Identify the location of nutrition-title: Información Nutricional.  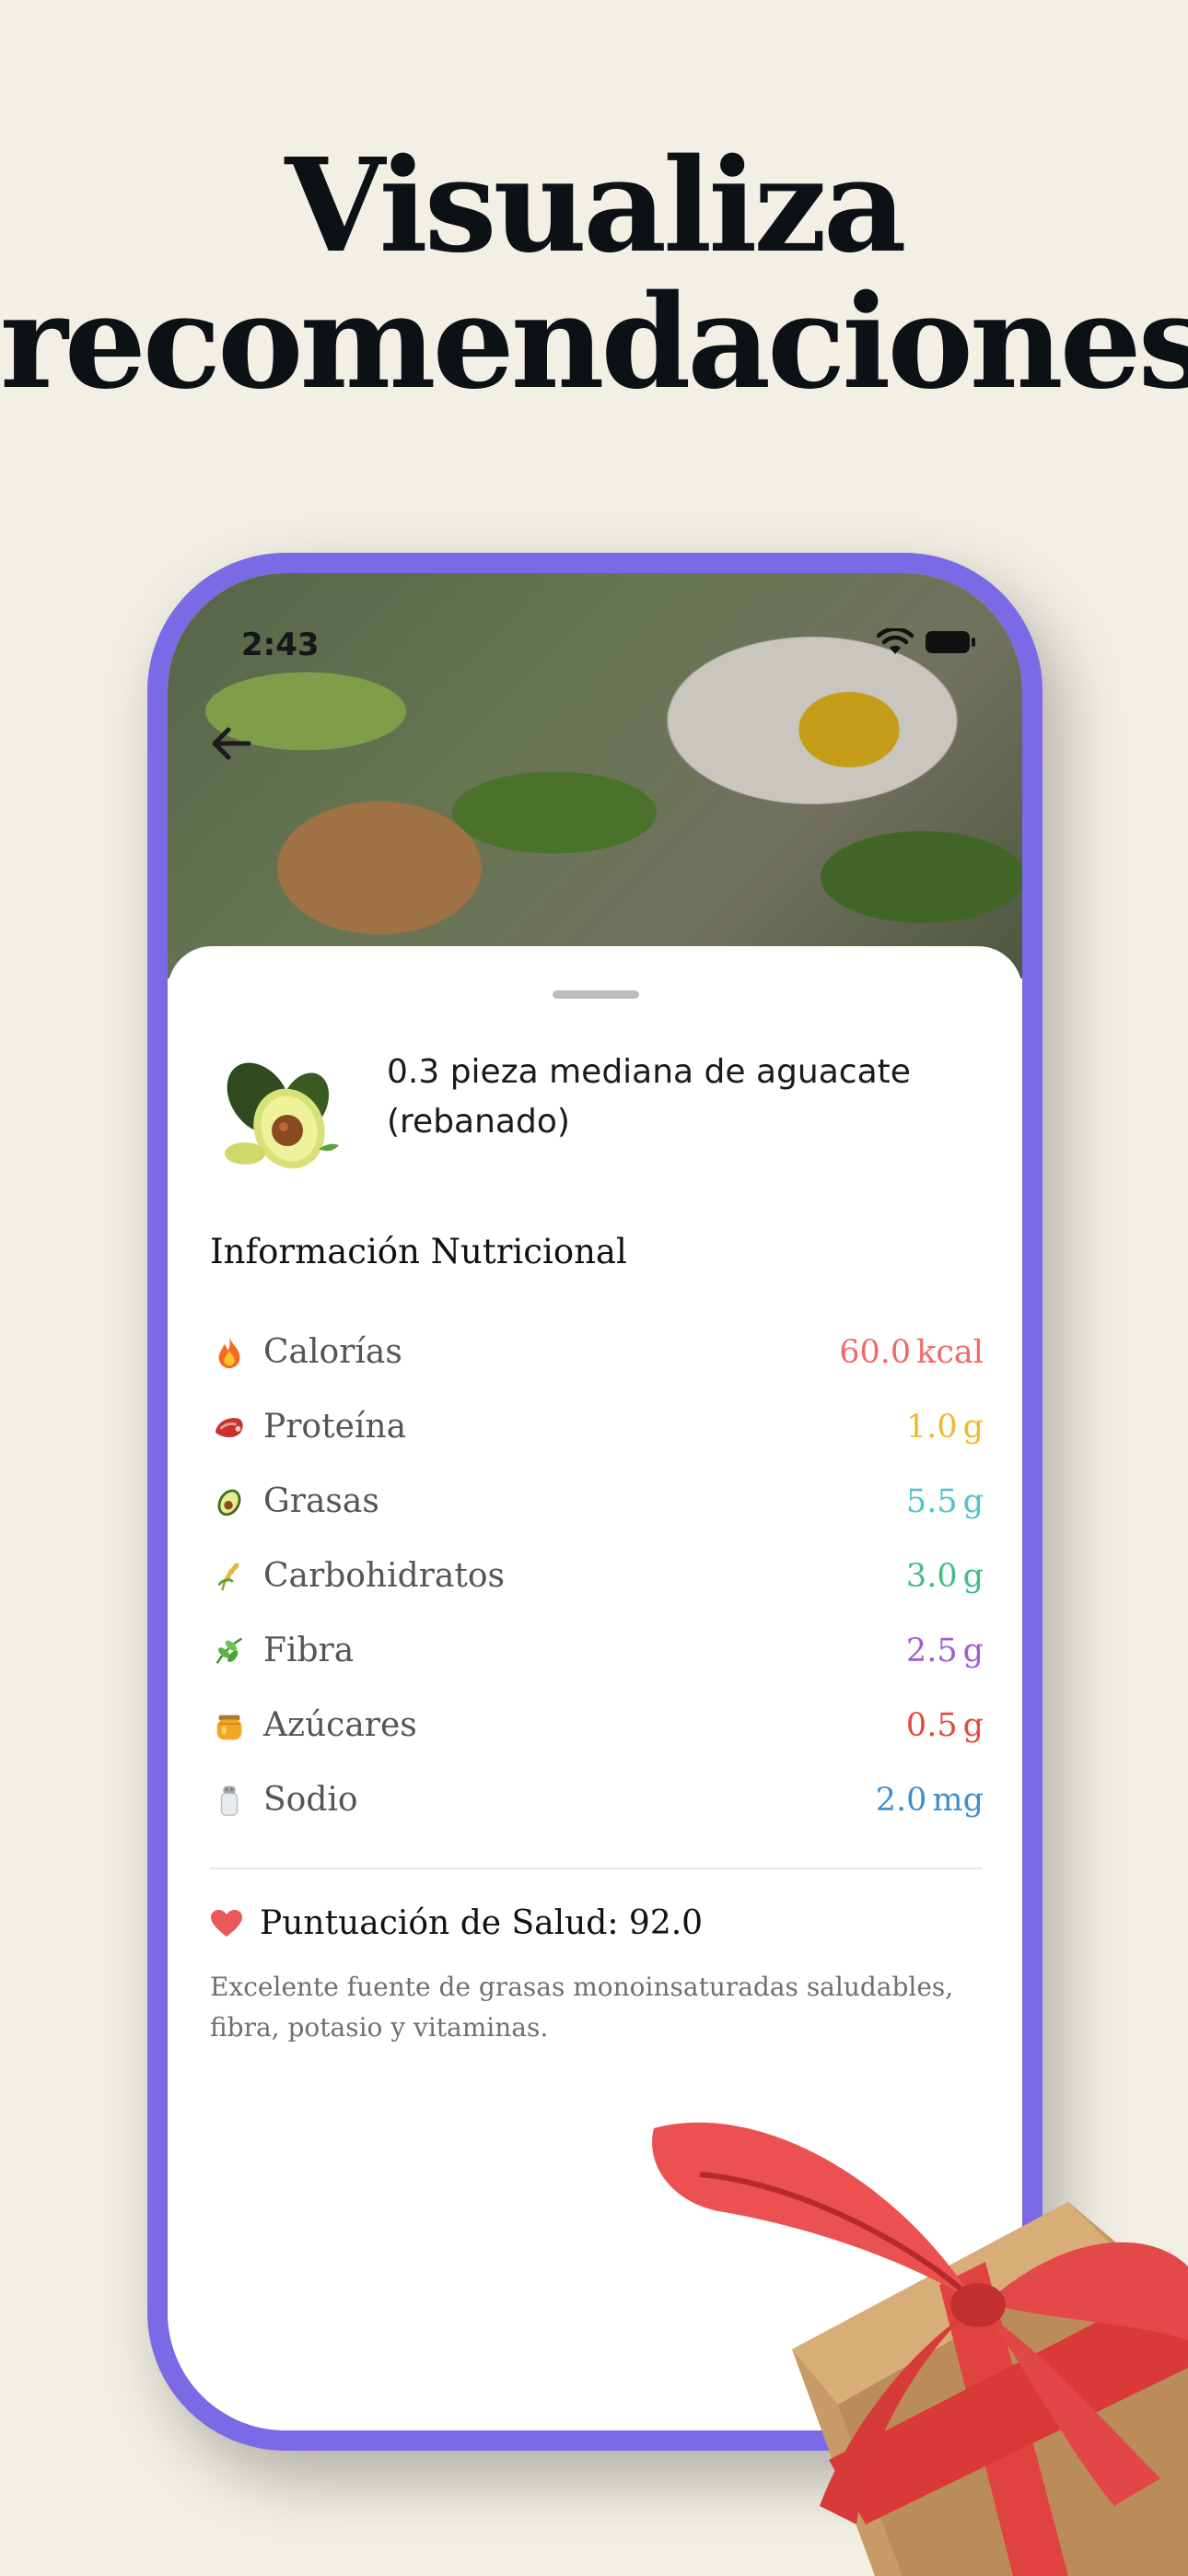
(418, 1251).